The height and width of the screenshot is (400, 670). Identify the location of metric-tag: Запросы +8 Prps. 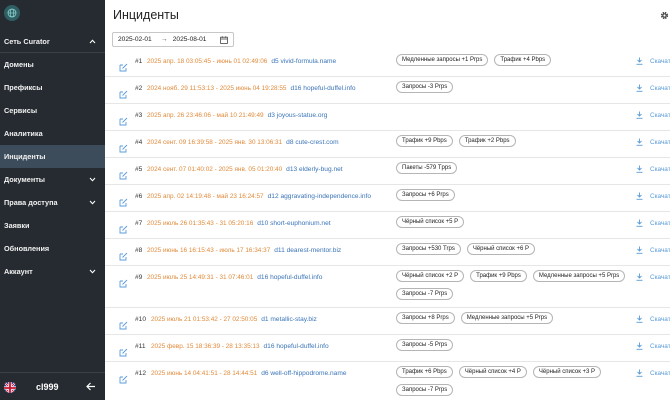
(425, 318).